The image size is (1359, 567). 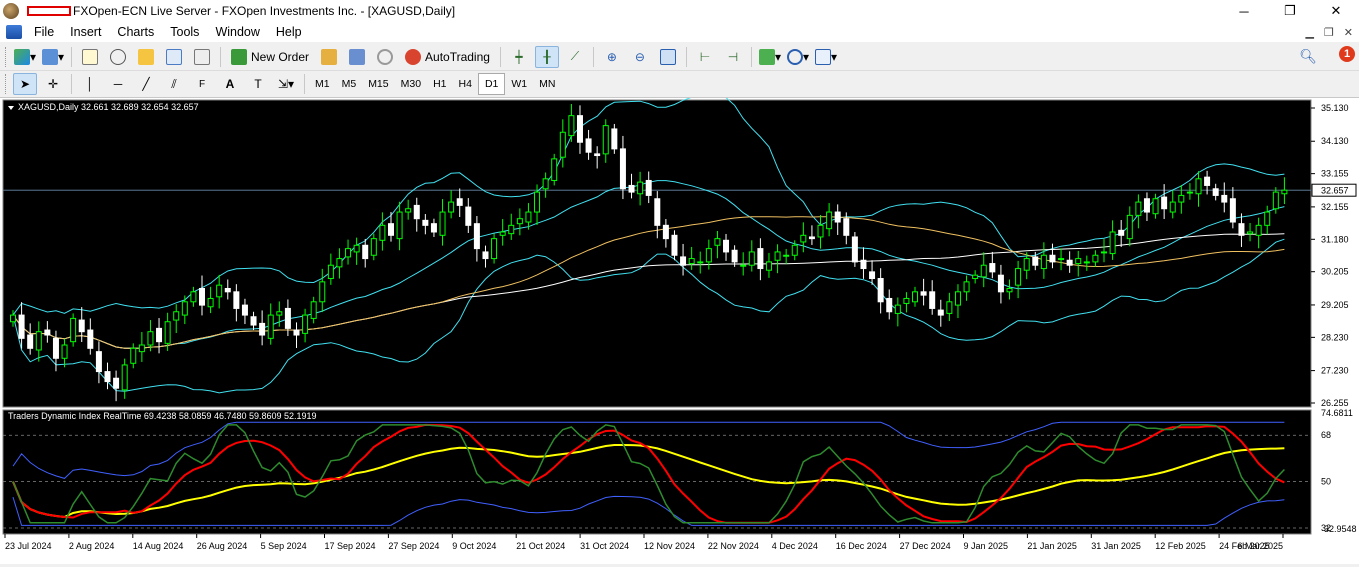 I want to click on chart-window-icon, so click(x=14, y=32).